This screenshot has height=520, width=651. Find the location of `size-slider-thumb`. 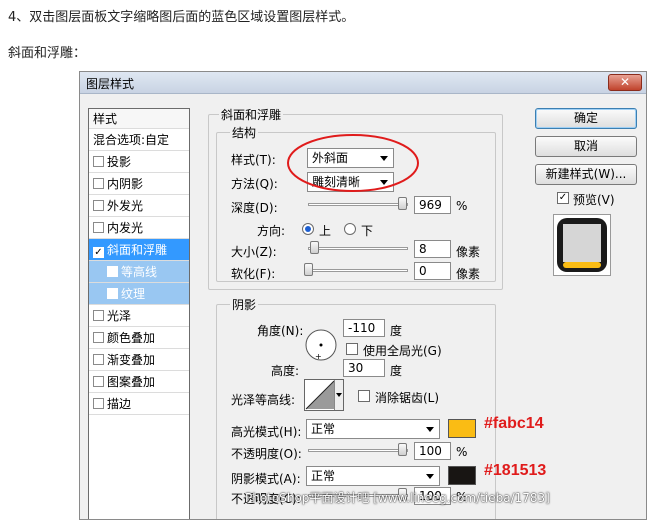

size-slider-thumb is located at coordinates (314, 247).